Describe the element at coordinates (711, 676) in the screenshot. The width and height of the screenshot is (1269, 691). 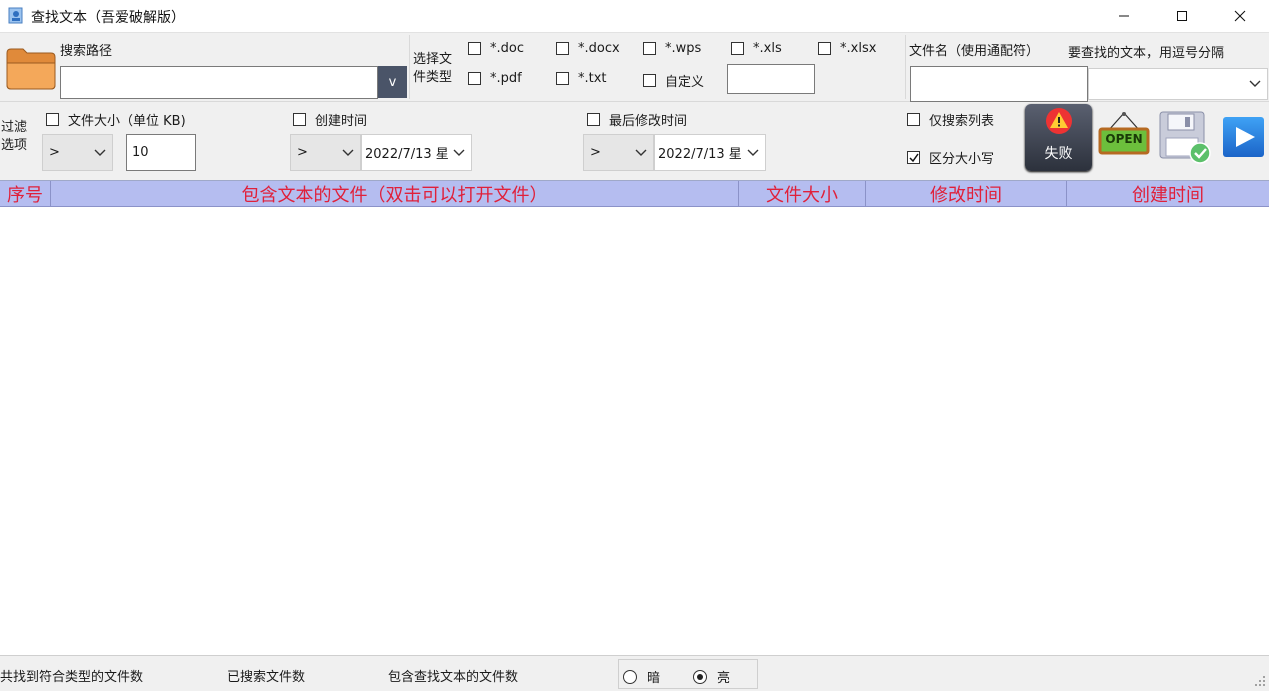
I see `theme-light-option: 亮` at that location.